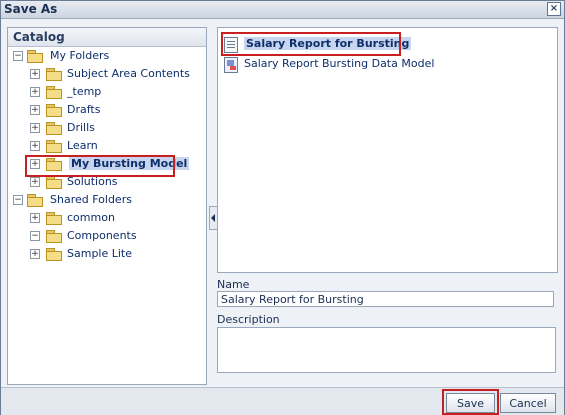 The width and height of the screenshot is (565, 415). I want to click on title-bar: Save As ×, so click(282, 10).